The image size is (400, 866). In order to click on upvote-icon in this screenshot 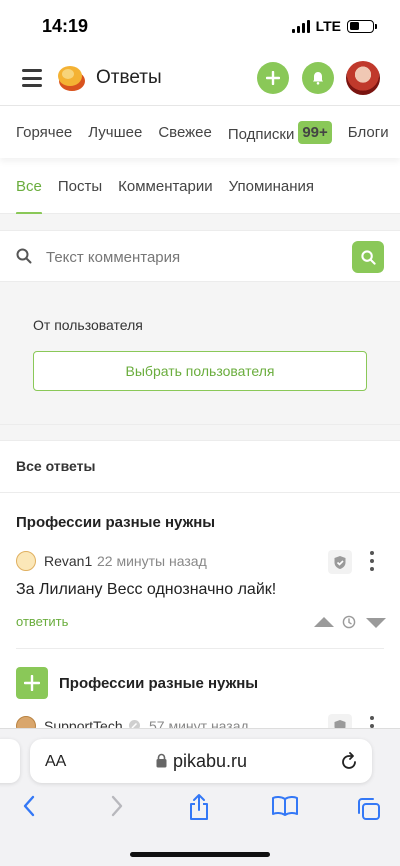, I will do `click(324, 622)`.